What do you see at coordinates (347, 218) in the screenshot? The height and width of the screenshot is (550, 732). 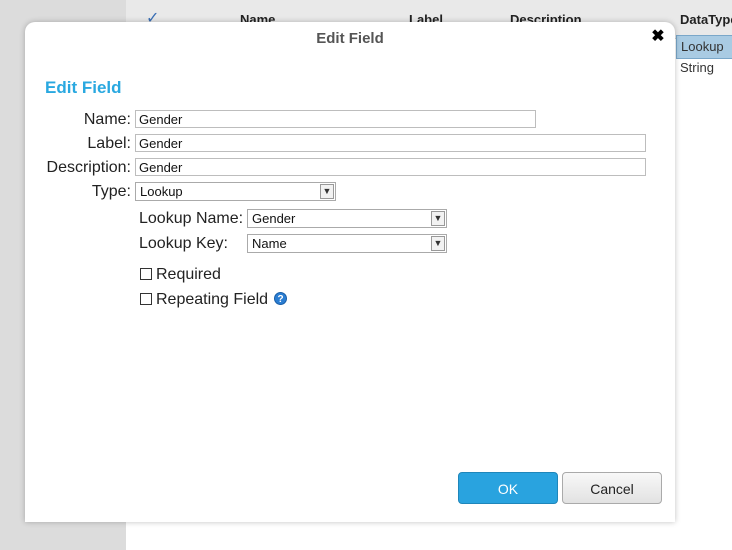 I see `lookup-name-select: Gender ▼` at bounding box center [347, 218].